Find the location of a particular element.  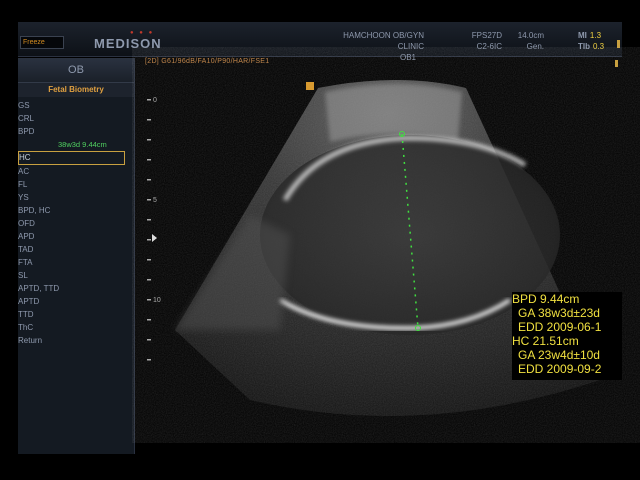

result-bpd-ga: GA 38w3d±23d is located at coordinates (559, 313).